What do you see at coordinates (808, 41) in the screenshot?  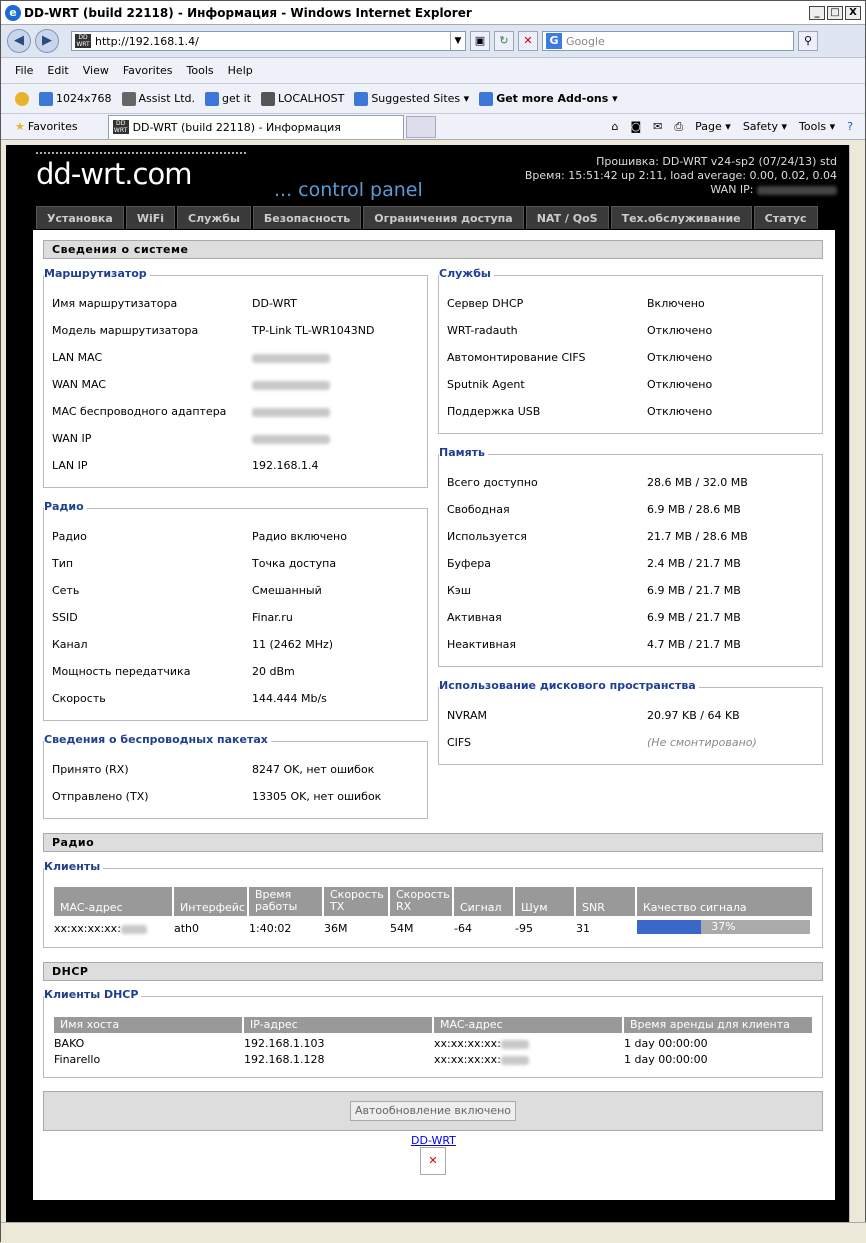 I see `search-button: ⚲` at bounding box center [808, 41].